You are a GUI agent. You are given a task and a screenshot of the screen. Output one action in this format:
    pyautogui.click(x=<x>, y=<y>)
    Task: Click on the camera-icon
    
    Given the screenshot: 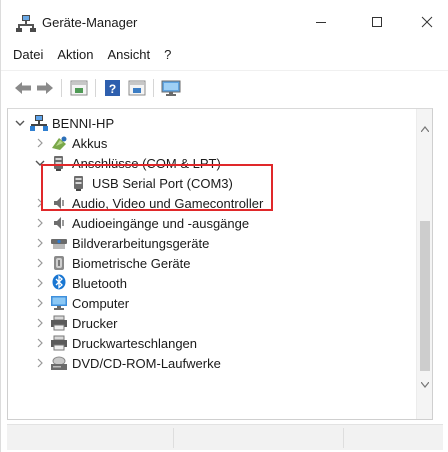 What is the action you would take?
    pyautogui.click(x=59, y=244)
    